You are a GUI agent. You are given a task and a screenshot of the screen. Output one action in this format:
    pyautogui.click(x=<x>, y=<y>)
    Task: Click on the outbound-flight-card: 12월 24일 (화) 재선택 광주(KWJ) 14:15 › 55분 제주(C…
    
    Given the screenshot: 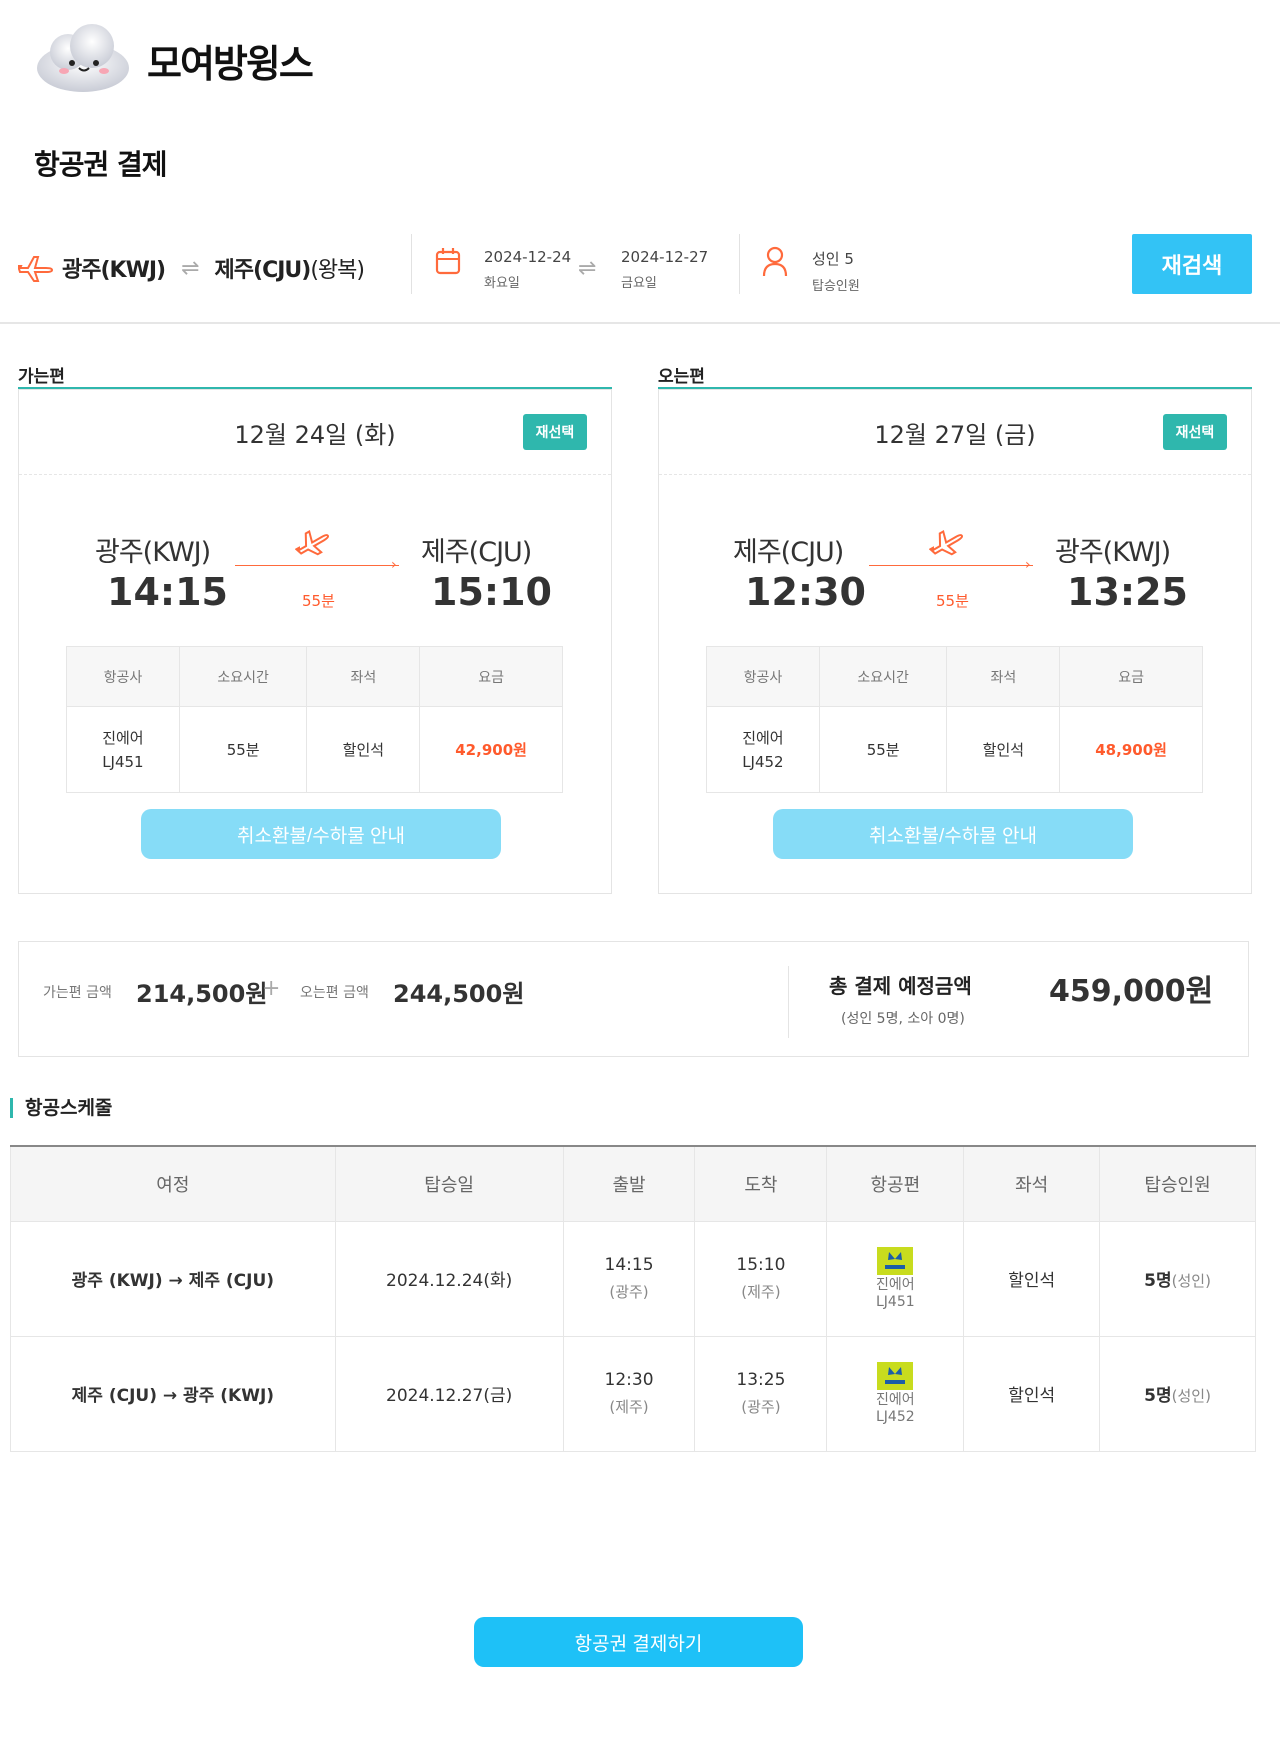 What is the action you would take?
    pyautogui.click(x=315, y=641)
    